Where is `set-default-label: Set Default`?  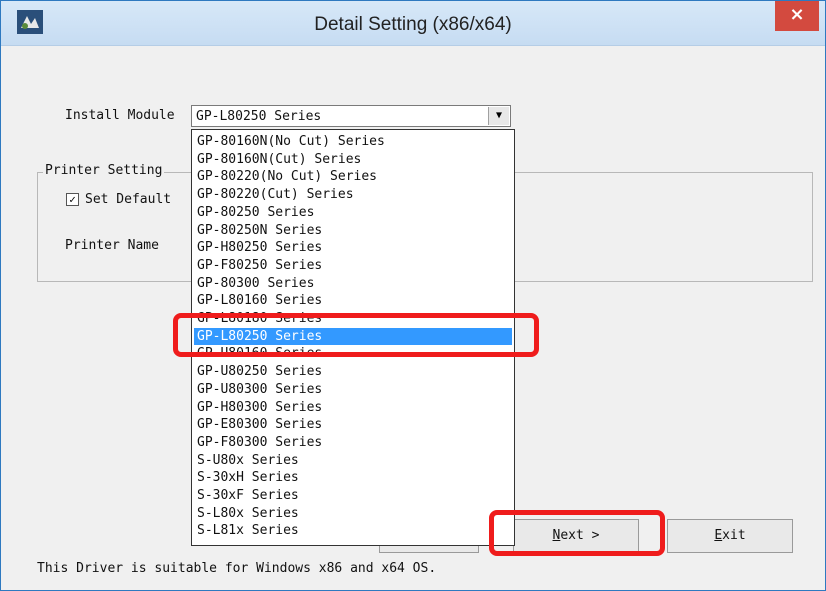
set-default-label: Set Default is located at coordinates (128, 199).